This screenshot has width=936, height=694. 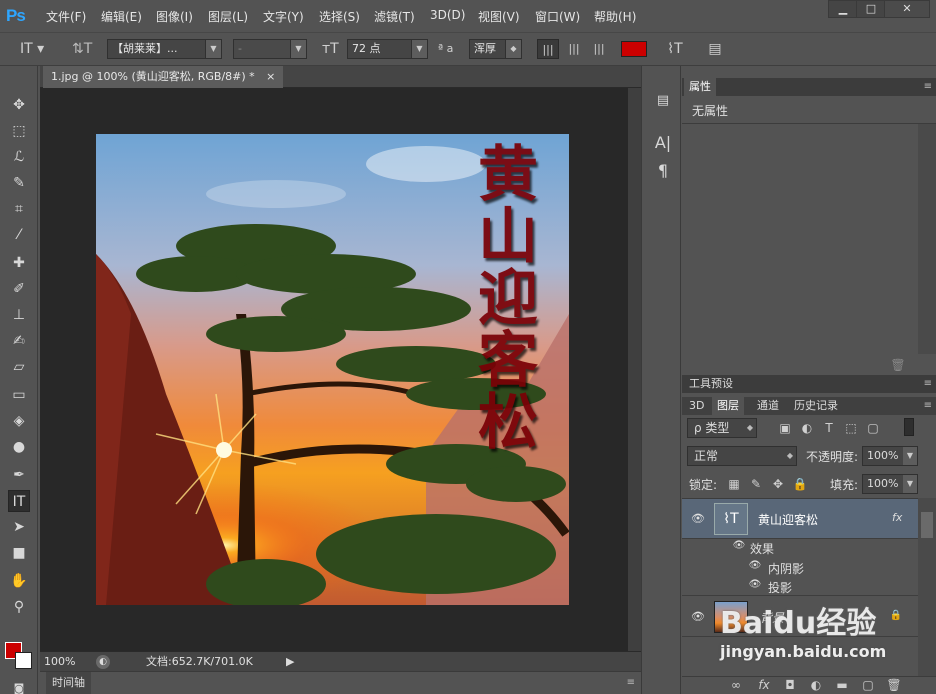 What do you see at coordinates (19, 157) in the screenshot?
I see `lasso-tool-icon: ℒ` at bounding box center [19, 157].